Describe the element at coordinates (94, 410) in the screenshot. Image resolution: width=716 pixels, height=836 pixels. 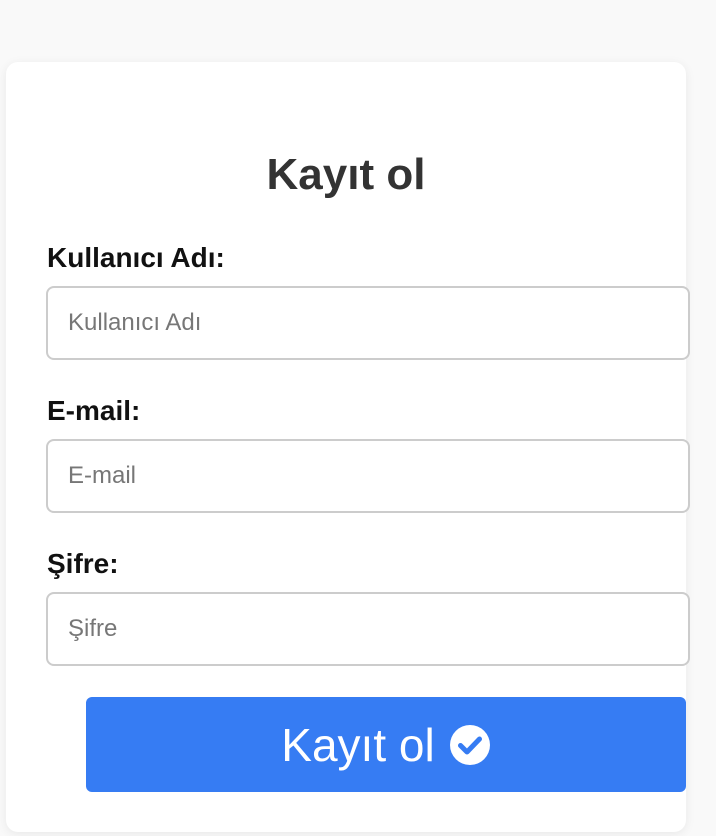
I see `email-label: E-mail:` at that location.